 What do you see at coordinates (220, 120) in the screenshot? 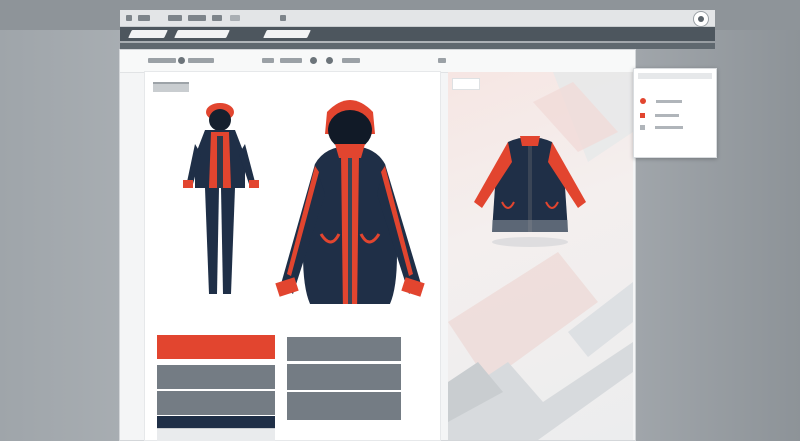
I see `head-shape` at bounding box center [220, 120].